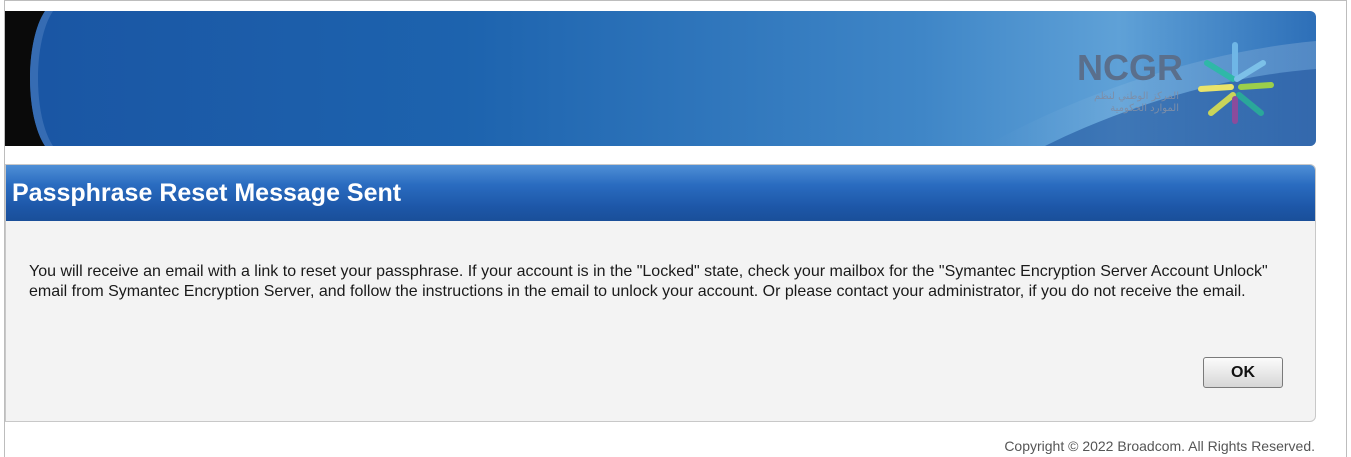 The height and width of the screenshot is (457, 1351). I want to click on page-title: Passphrase Reset Message Sent, so click(207, 193).